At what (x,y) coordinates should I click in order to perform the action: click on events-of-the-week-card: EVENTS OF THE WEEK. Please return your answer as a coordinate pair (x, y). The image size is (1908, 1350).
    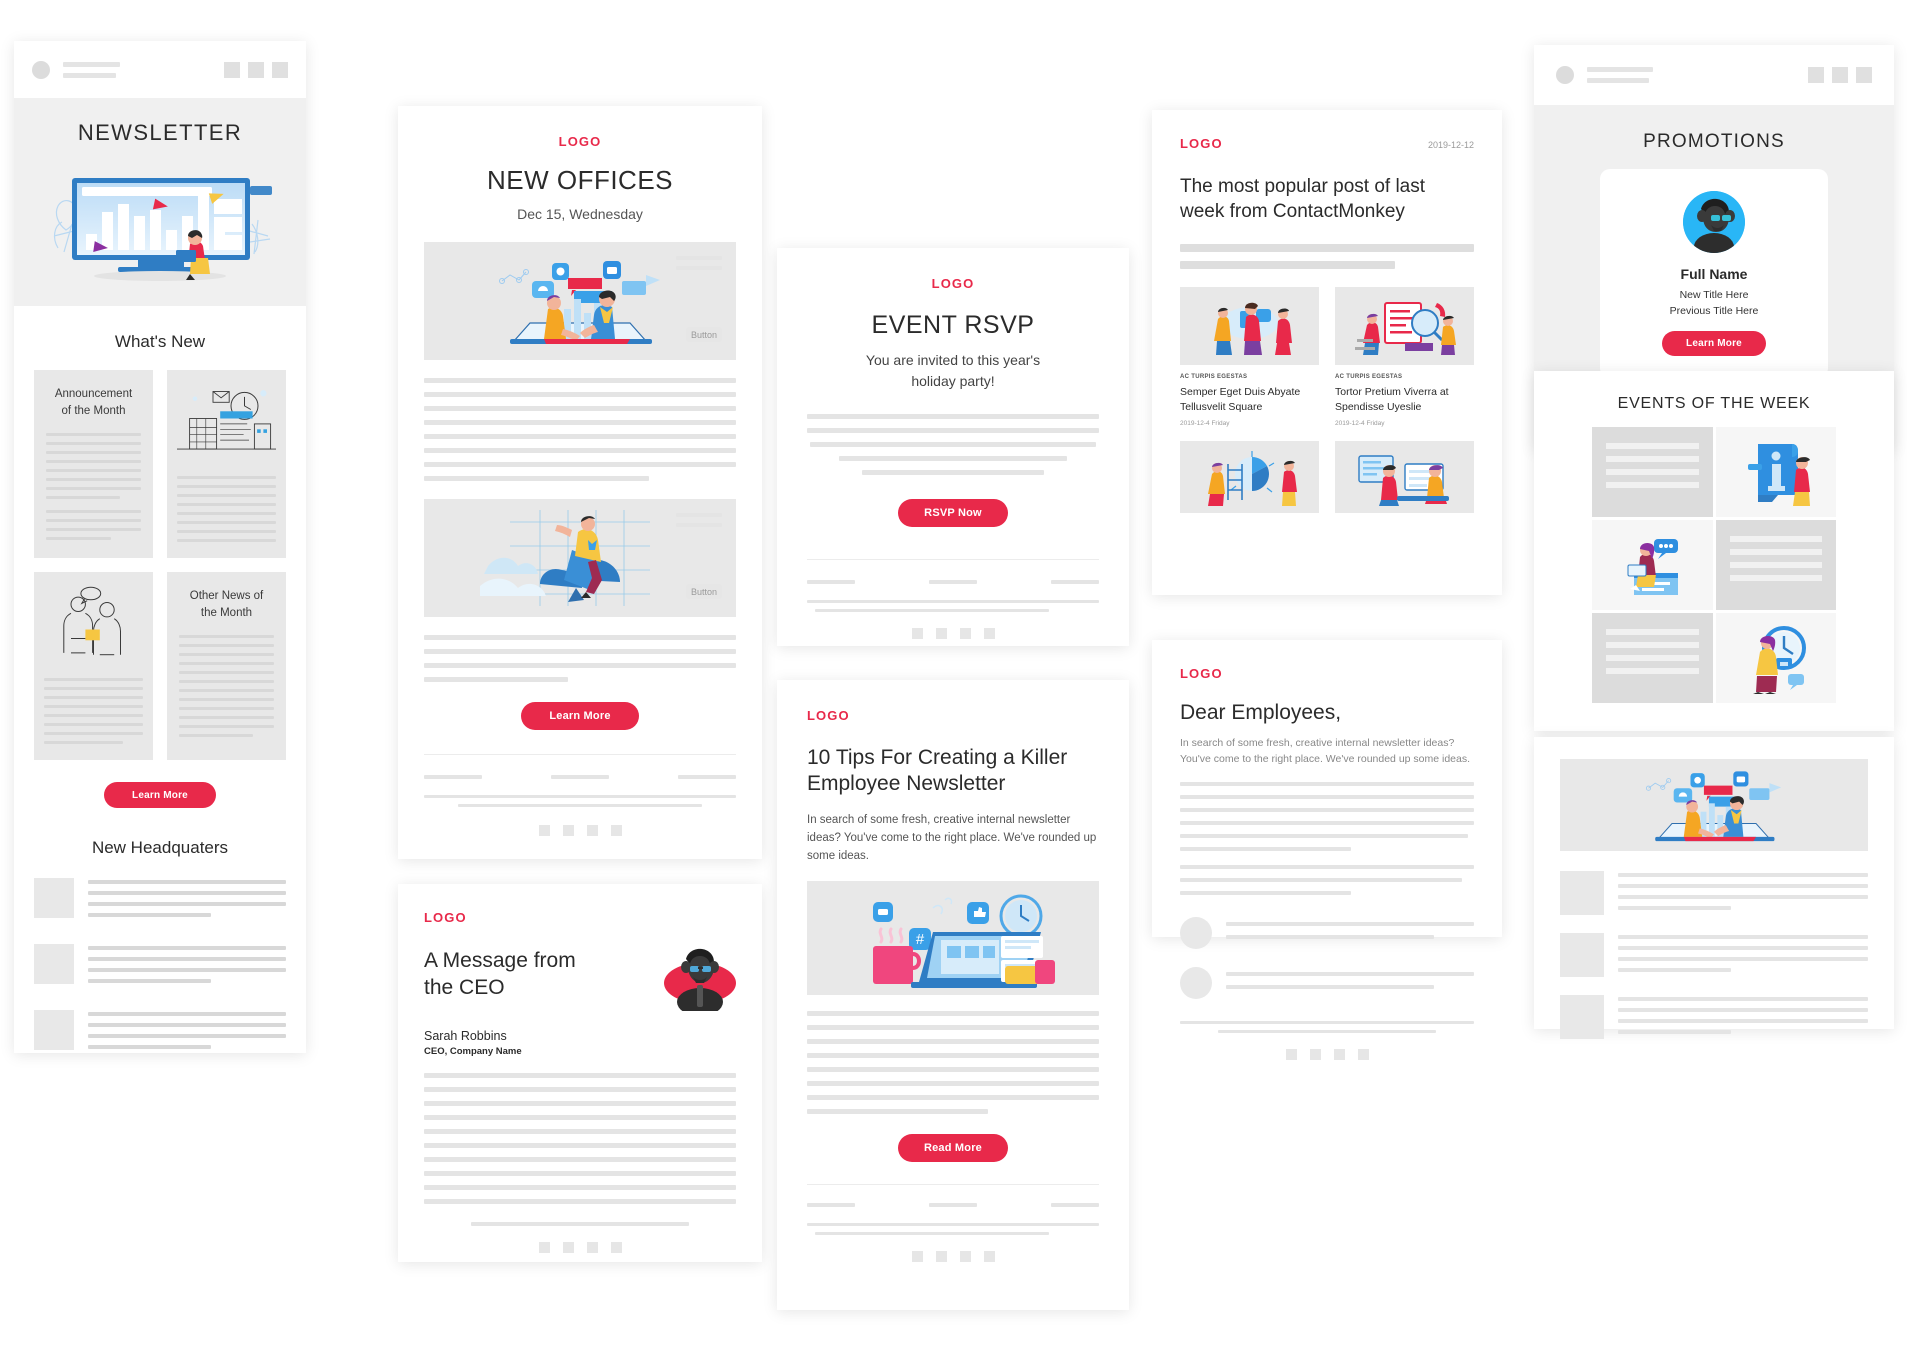
    Looking at the image, I should click on (1714, 551).